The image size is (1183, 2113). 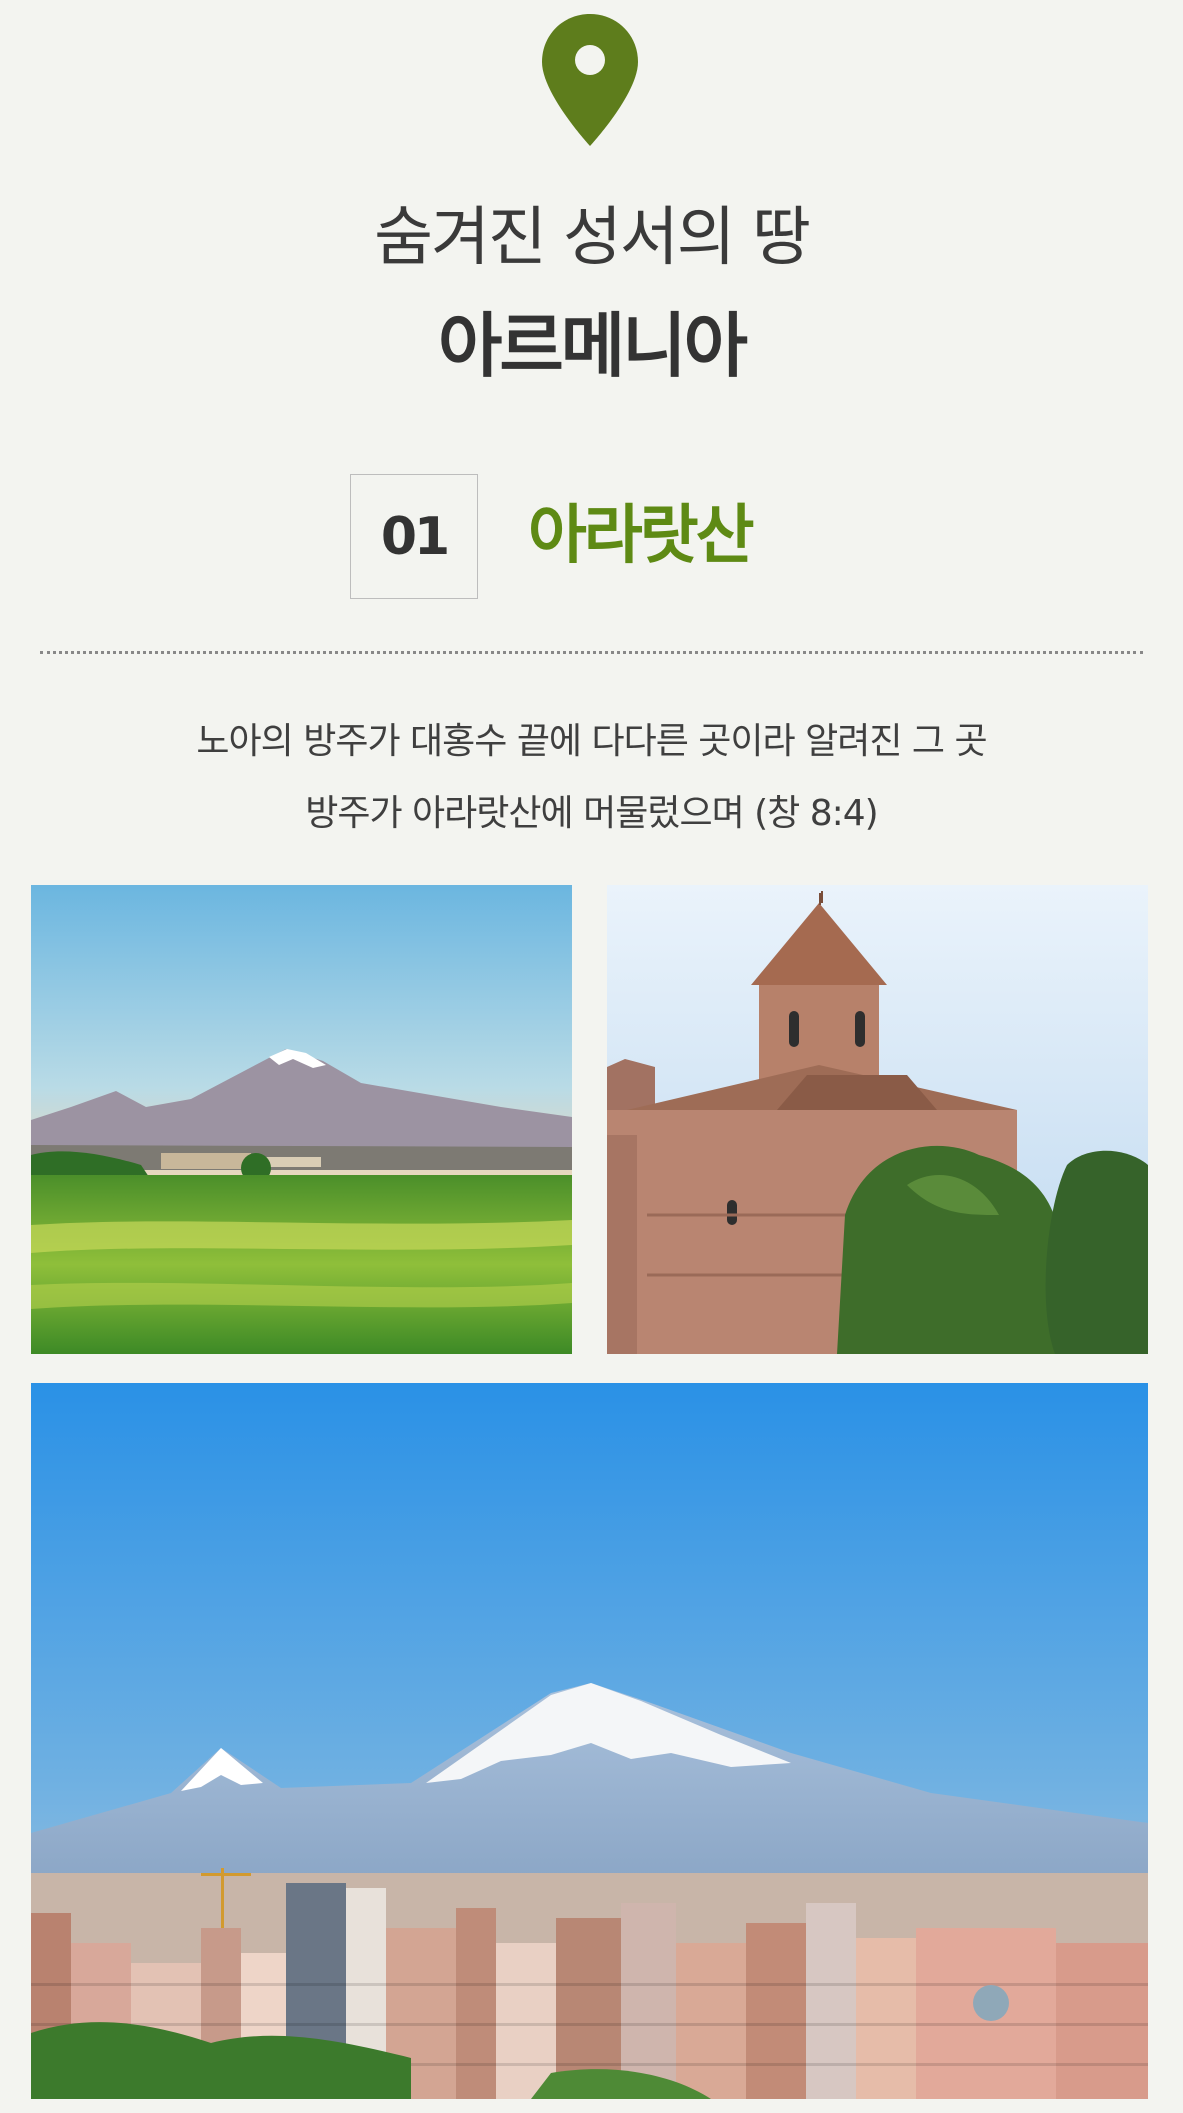 I want to click on page-subtitle: 숨겨진 성서의 땅, so click(x=592, y=238).